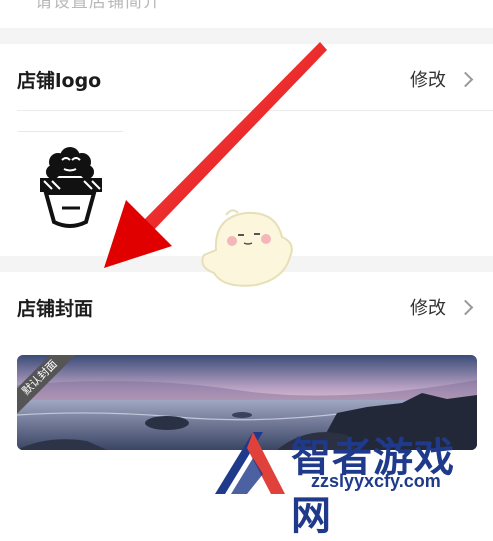 The image size is (493, 541). What do you see at coordinates (98, 6) in the screenshot?
I see `description-placeholder: 请设置店铺简介` at bounding box center [98, 6].